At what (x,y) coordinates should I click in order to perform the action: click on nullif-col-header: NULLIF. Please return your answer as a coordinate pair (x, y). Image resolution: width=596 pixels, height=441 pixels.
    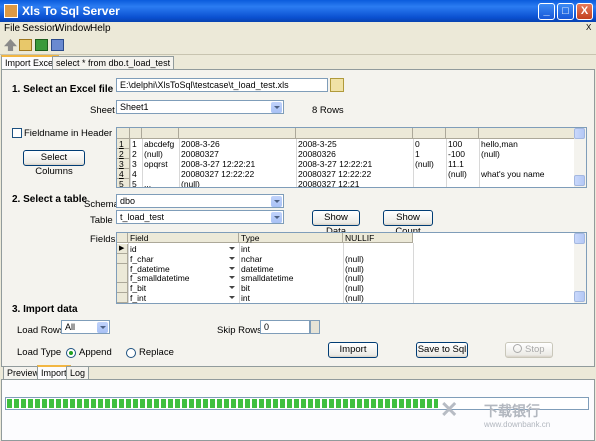
    Looking at the image, I should click on (378, 238).